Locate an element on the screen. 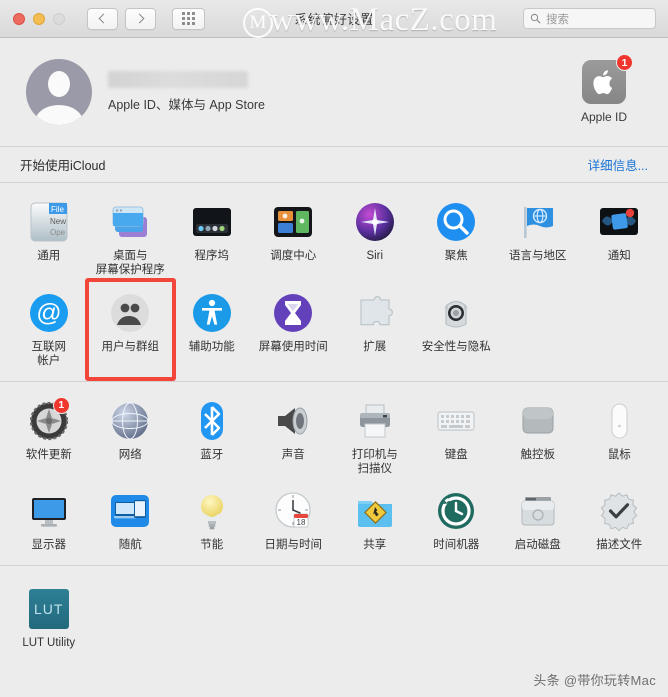 Image resolution: width=668 pixels, height=697 pixels. accessibility-icon is located at coordinates (211, 312).